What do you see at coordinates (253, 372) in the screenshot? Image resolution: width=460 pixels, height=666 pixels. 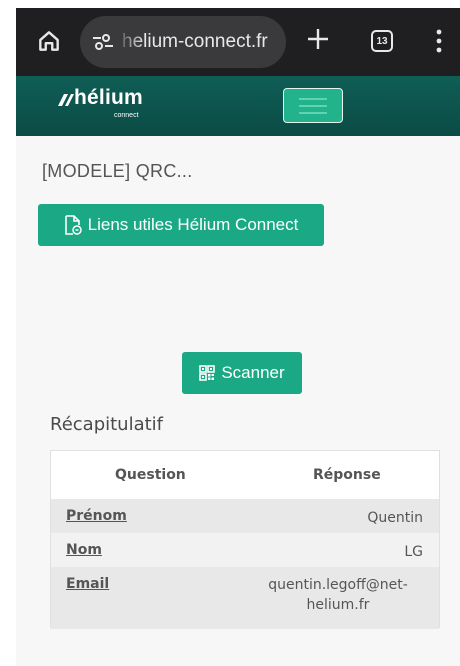 I see `scan-button-label: Scanner` at bounding box center [253, 372].